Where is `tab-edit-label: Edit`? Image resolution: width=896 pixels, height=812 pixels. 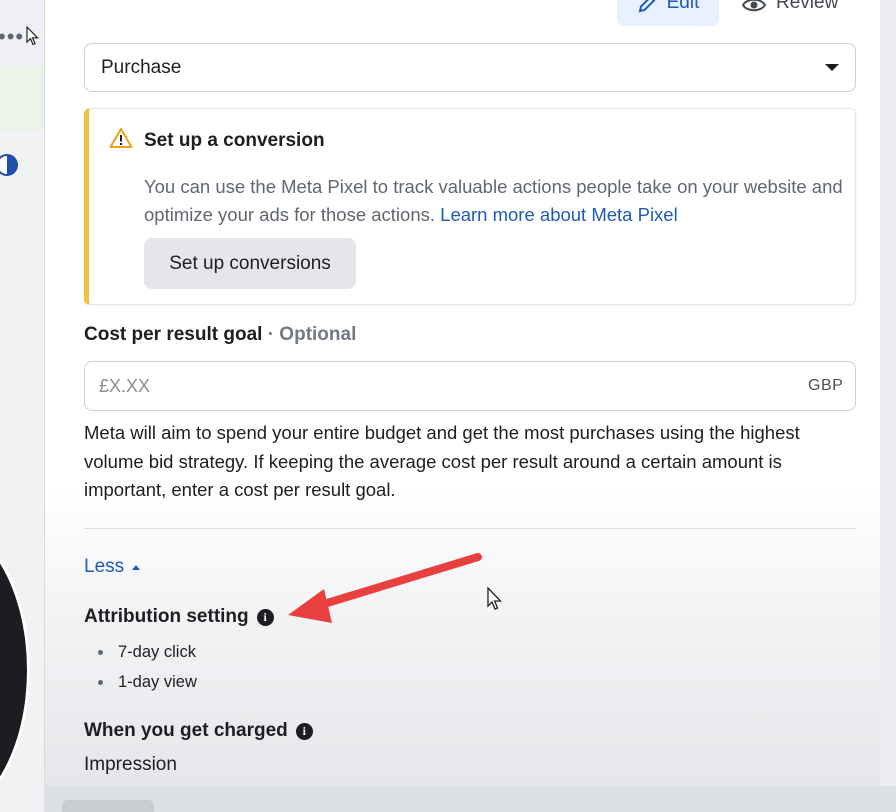 tab-edit-label: Edit is located at coordinates (683, 6).